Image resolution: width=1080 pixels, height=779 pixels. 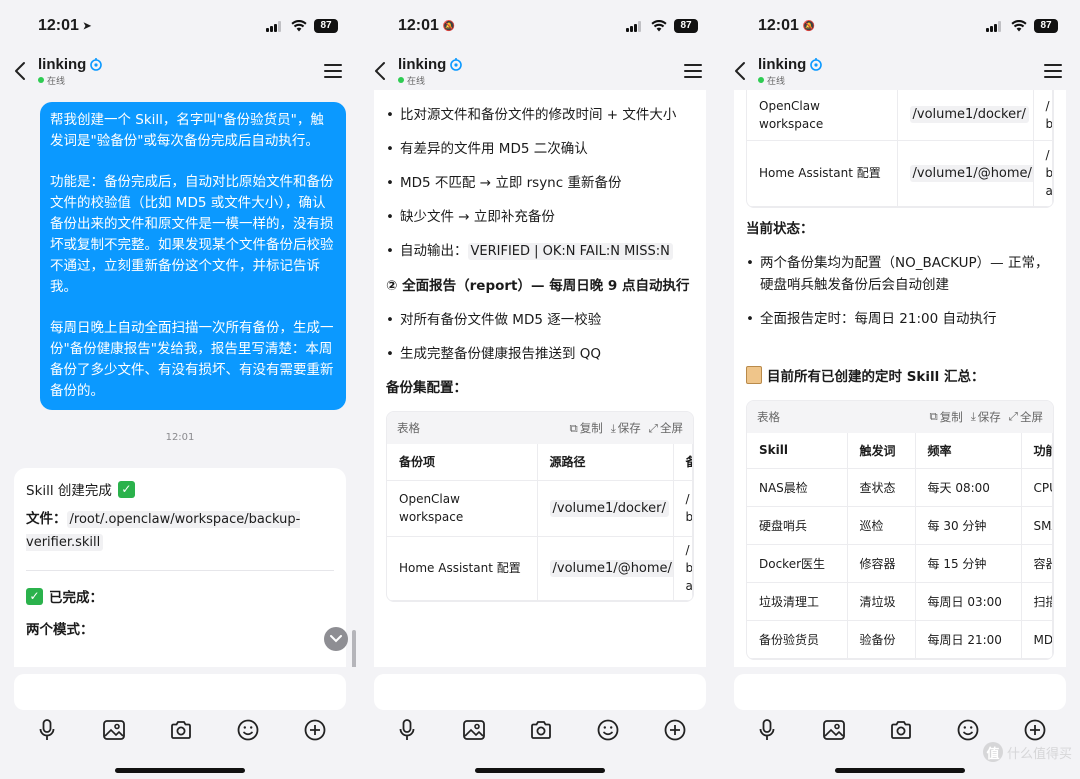 What do you see at coordinates (1039, 754) in the screenshot?
I see `watermark-text: 什么值得买` at bounding box center [1039, 754].